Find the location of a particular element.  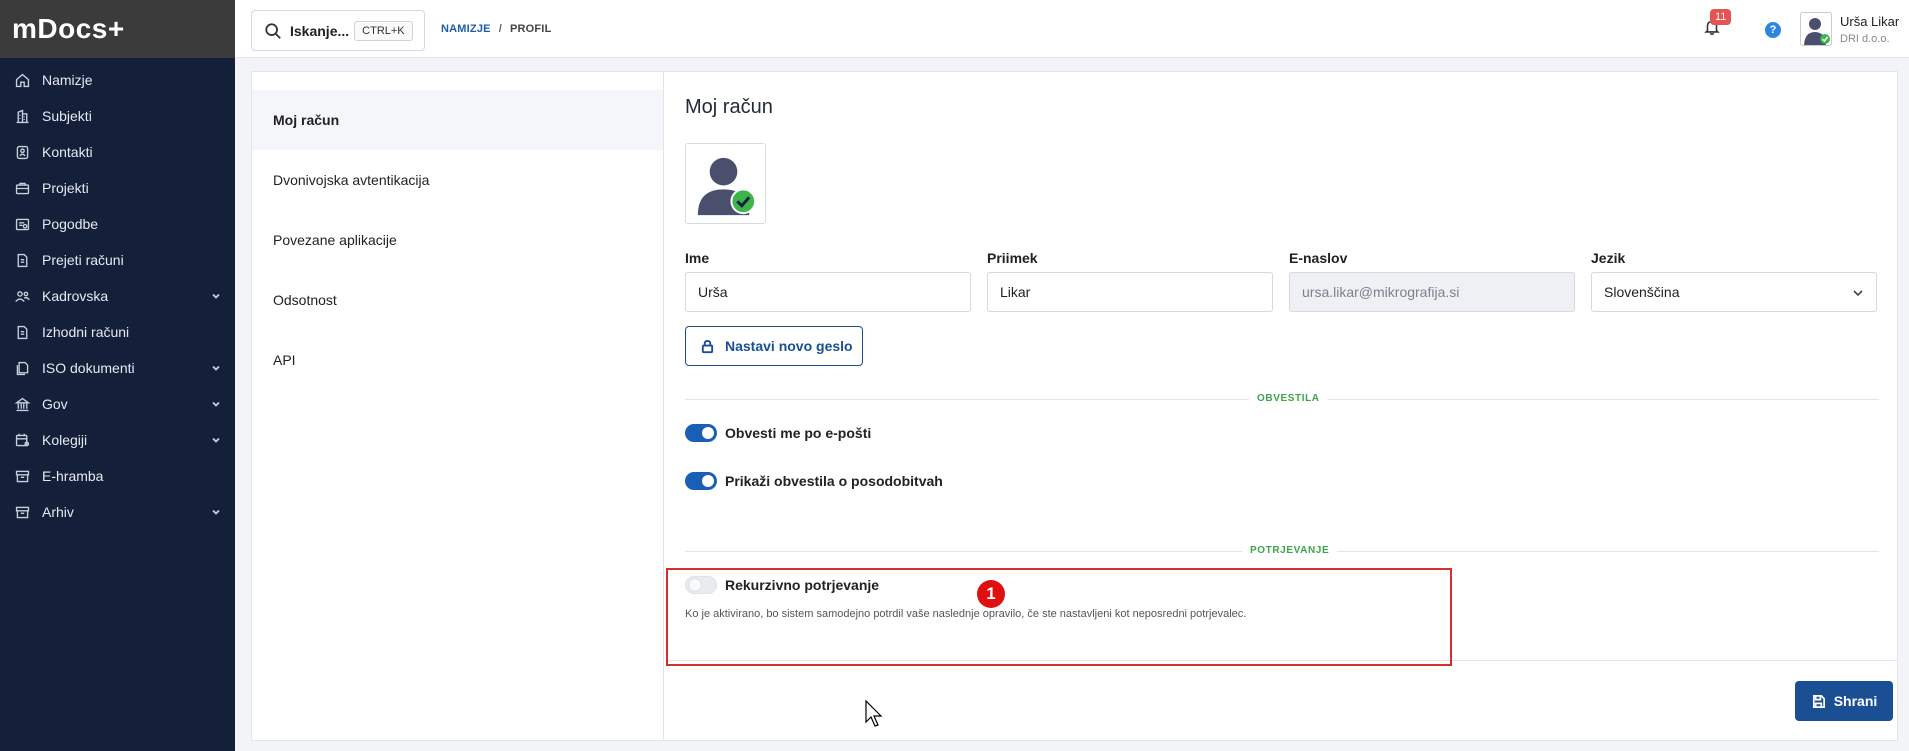

settings-menu-povezane-aplikacije: Povezane aplikacije is located at coordinates (457, 240).